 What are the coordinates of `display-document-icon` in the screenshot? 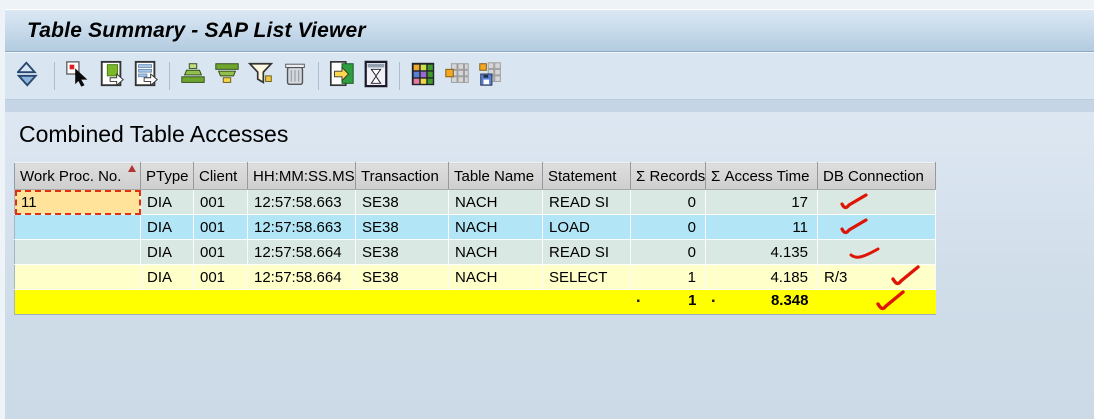 It's located at (112, 76).